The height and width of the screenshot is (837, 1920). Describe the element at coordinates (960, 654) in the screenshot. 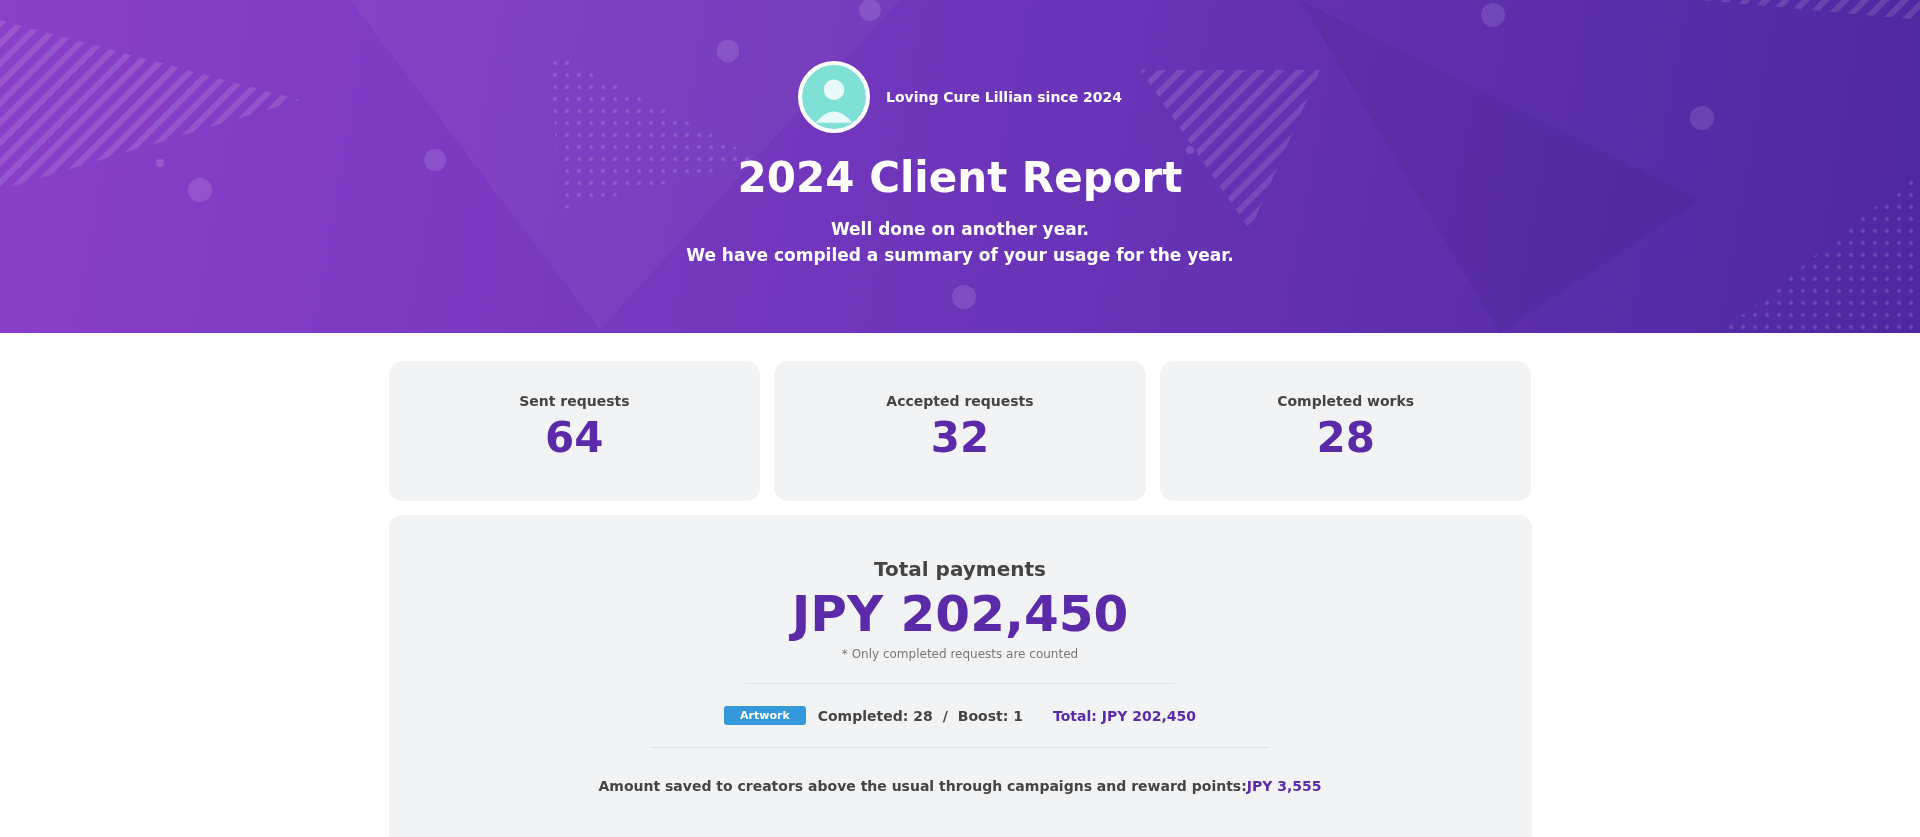

I see `payments-note: * Only completed requests are counted` at that location.